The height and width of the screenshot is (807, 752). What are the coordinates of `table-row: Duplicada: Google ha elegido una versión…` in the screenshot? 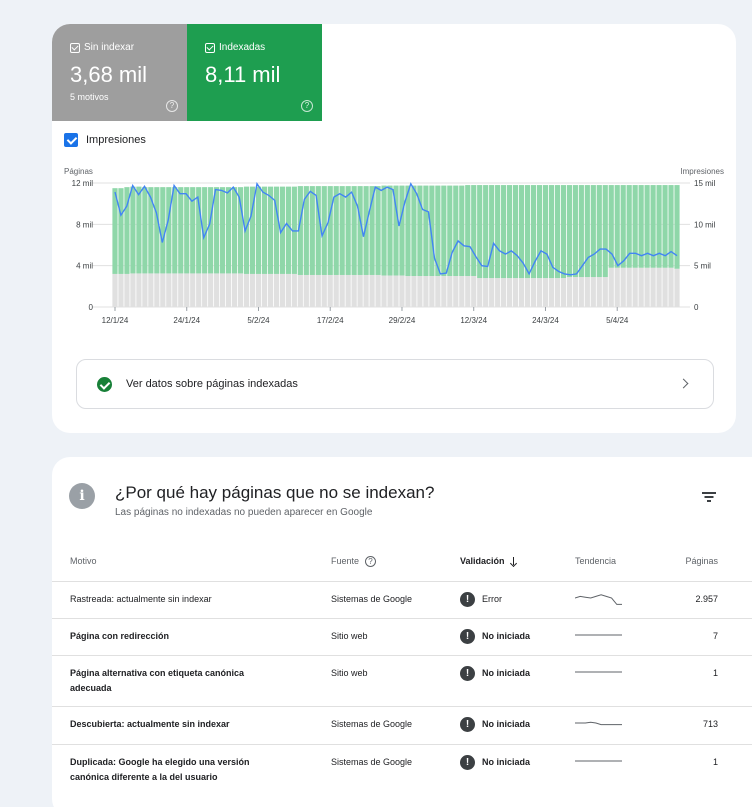 It's located at (402, 769).